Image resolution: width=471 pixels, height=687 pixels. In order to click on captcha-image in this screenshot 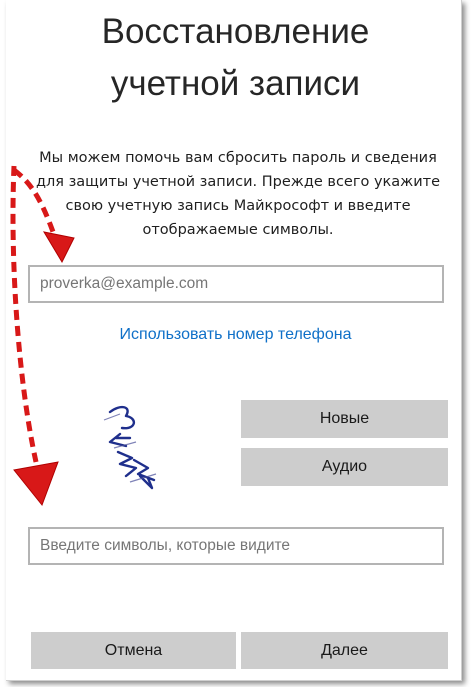, I will do `click(130, 447)`.